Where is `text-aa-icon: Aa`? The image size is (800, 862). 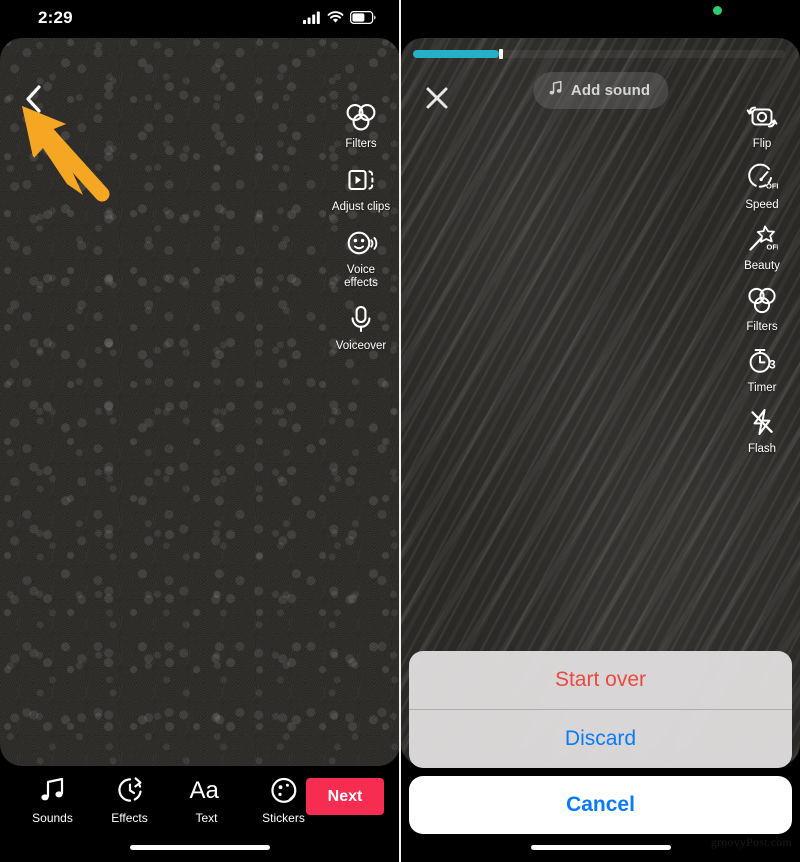 text-aa-icon: Aa is located at coordinates (207, 790).